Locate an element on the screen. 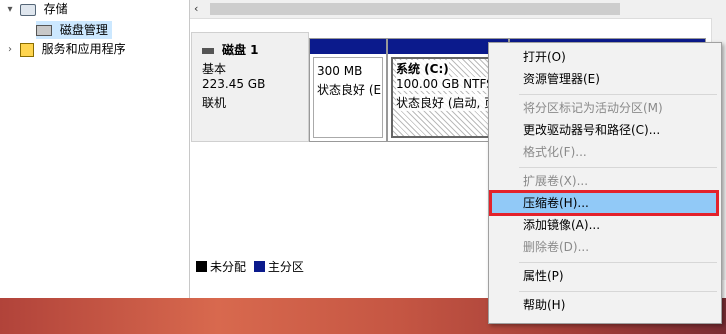 Image resolution: width=726 pixels, height=334 pixels. partition-type-bar is located at coordinates (348, 46).